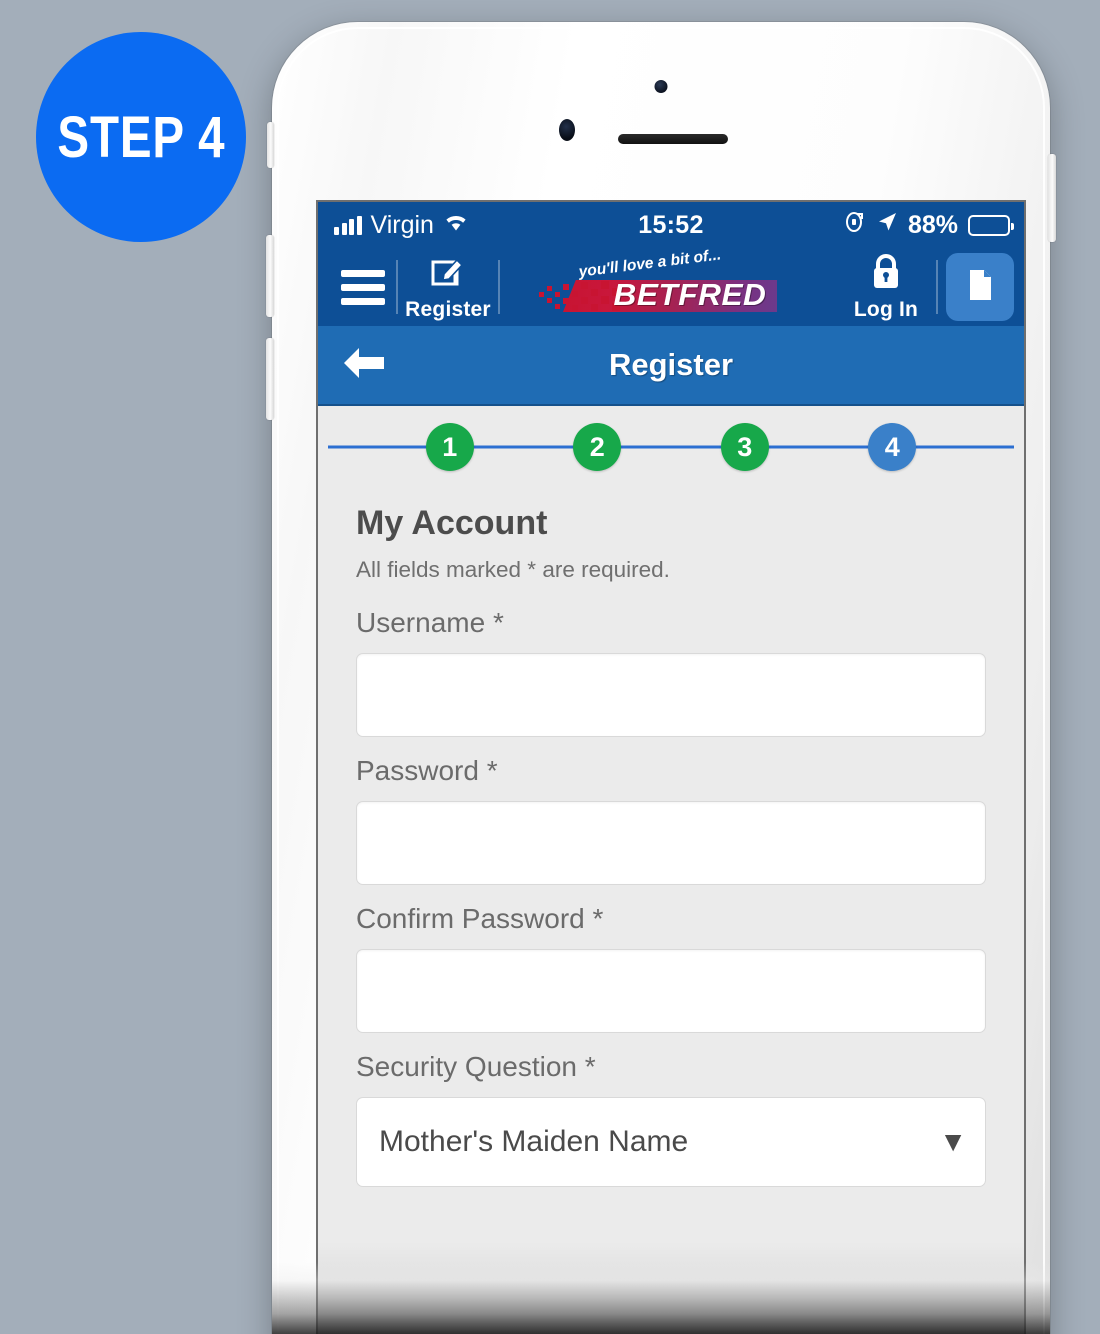 The height and width of the screenshot is (1334, 1100). What do you see at coordinates (452, 523) in the screenshot?
I see `page-section-title: My Account` at bounding box center [452, 523].